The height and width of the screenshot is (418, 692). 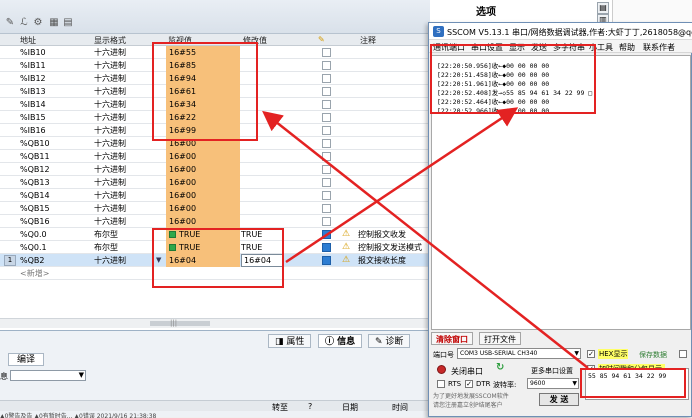 I want to click on cell-address: %QB2, so click(x=55, y=260).